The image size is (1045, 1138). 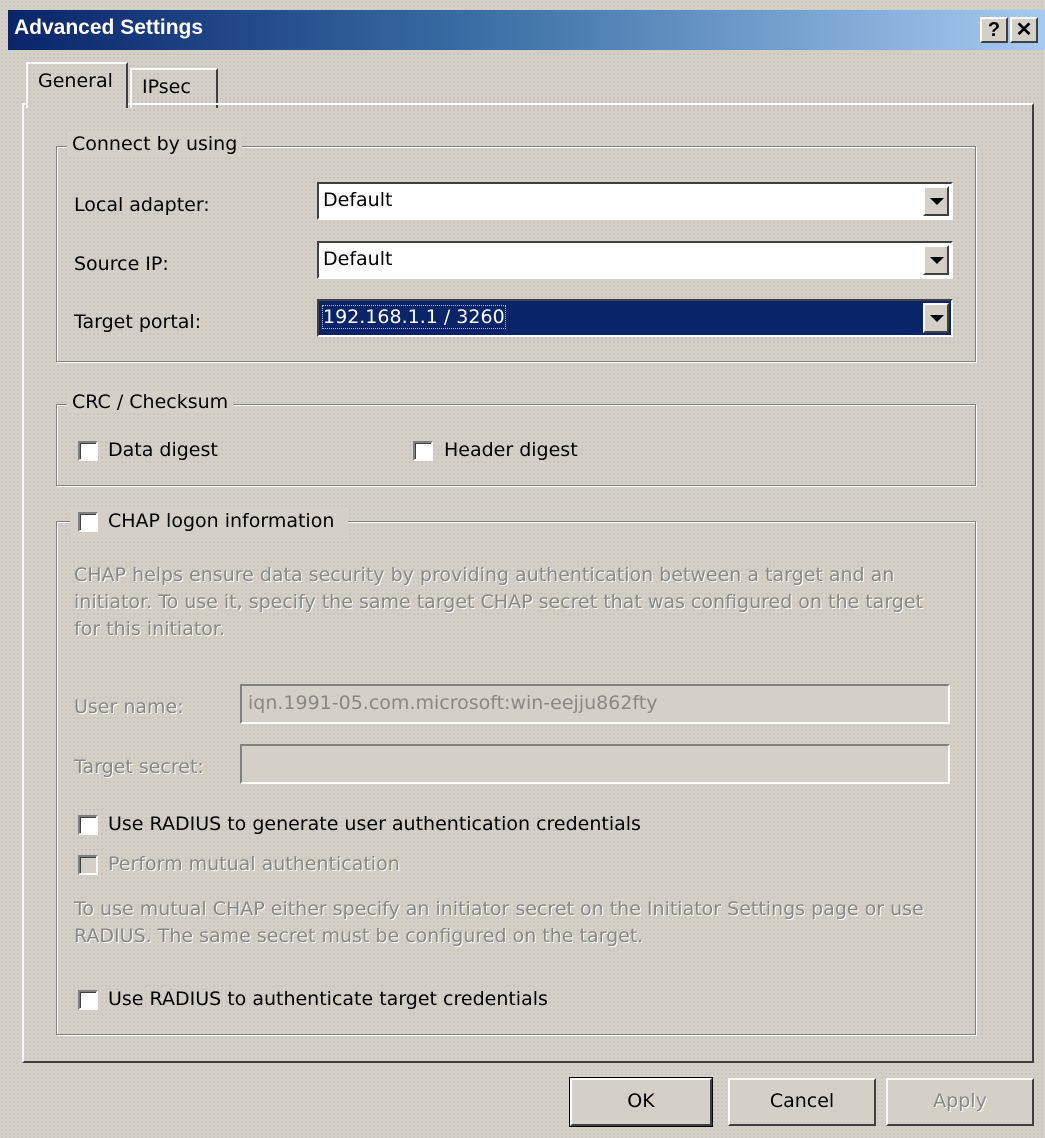 What do you see at coordinates (139, 767) in the screenshot?
I see `target-secret-label: Target secret:` at bounding box center [139, 767].